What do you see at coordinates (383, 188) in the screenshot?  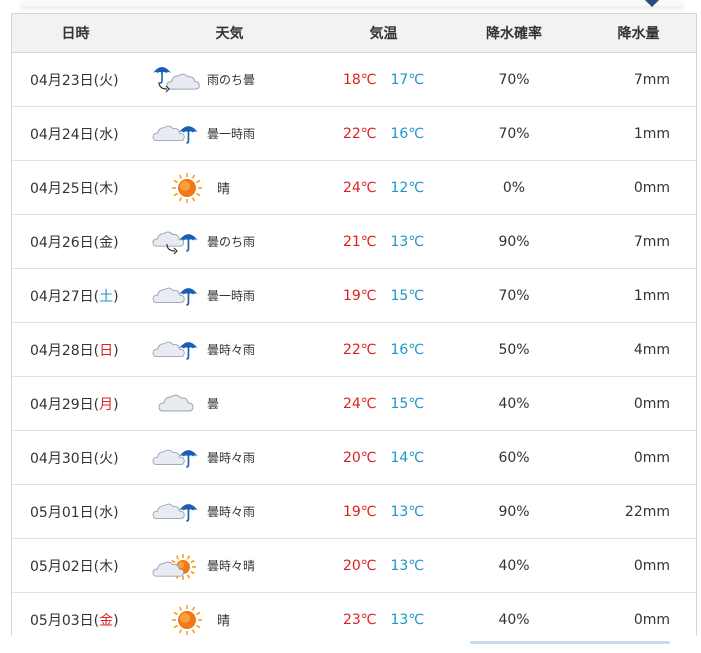 I see `temperature-cell: 24℃ 12℃` at bounding box center [383, 188].